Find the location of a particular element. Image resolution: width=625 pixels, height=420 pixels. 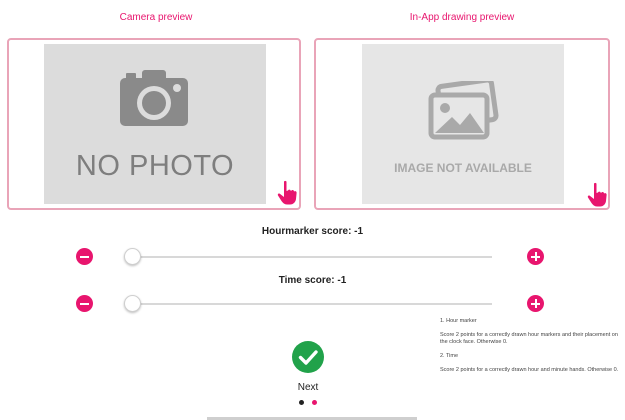

camera-icon is located at coordinates (154, 98).